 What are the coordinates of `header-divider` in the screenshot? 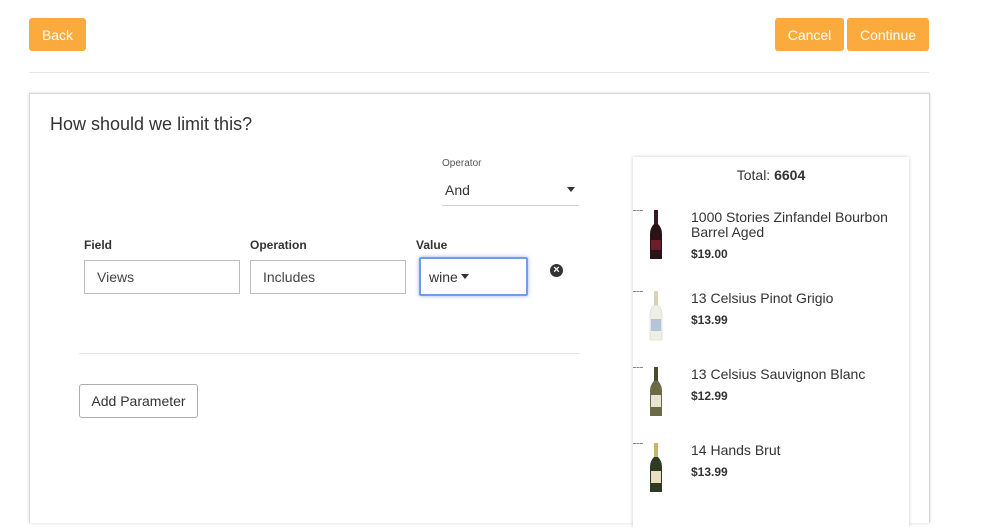 It's located at (479, 72).